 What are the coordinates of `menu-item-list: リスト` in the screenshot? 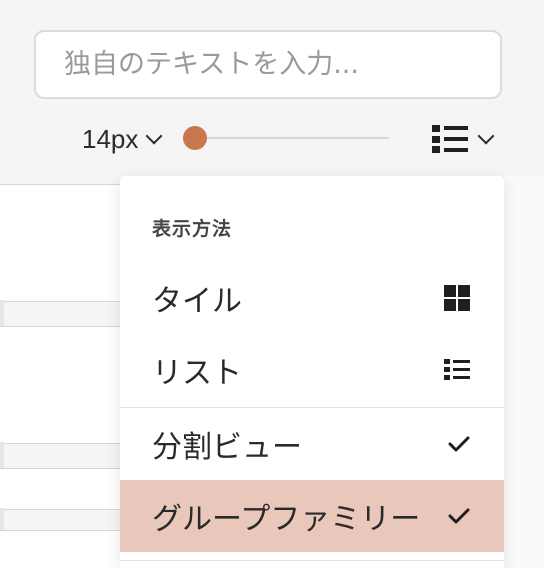 It's located at (312, 370).